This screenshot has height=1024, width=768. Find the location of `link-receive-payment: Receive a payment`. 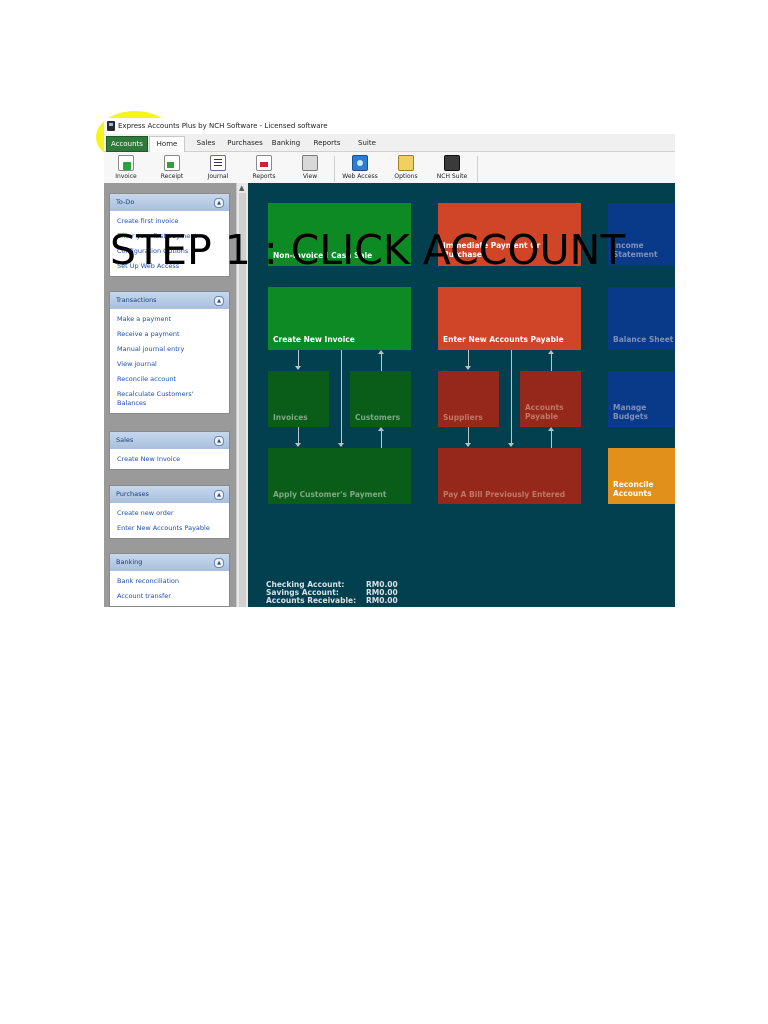

link-receive-payment: Receive a payment is located at coordinates (169, 334).